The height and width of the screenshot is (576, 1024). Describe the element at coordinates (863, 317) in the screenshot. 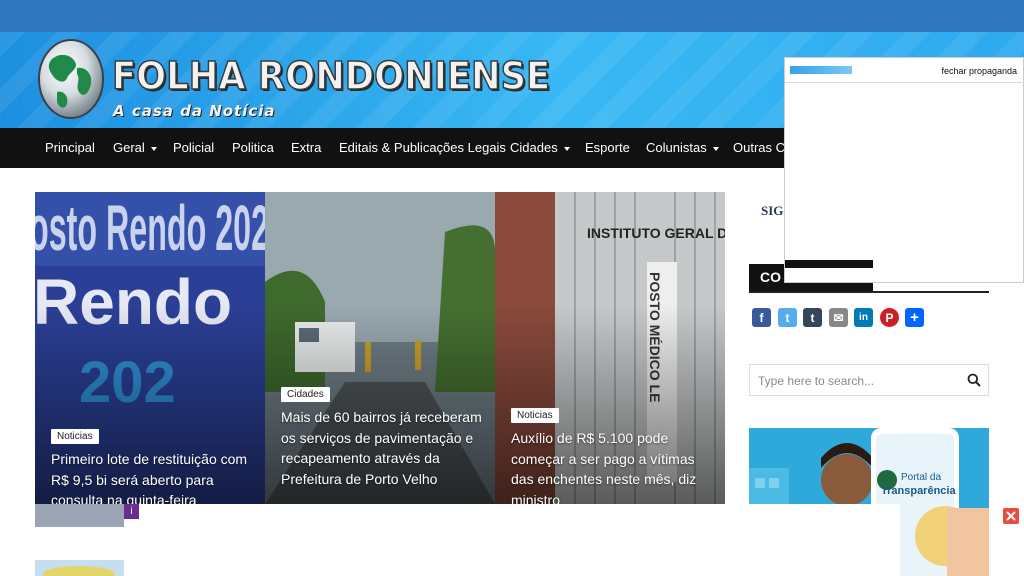

I see `linkedin-icon: in` at that location.